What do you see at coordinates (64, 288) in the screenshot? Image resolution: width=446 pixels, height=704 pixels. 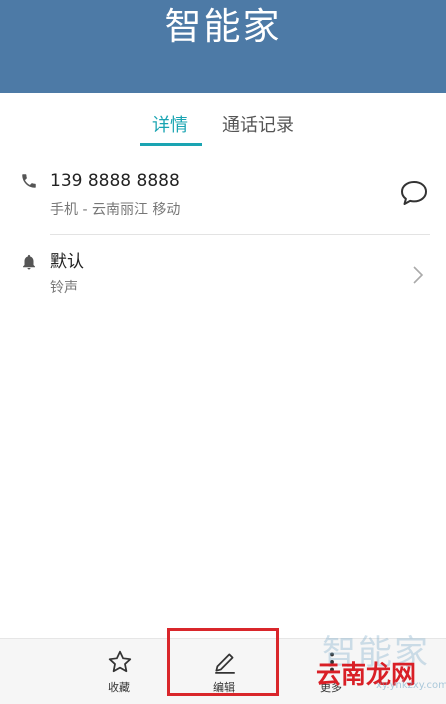 I see `ringtone-label: 铃声` at bounding box center [64, 288].